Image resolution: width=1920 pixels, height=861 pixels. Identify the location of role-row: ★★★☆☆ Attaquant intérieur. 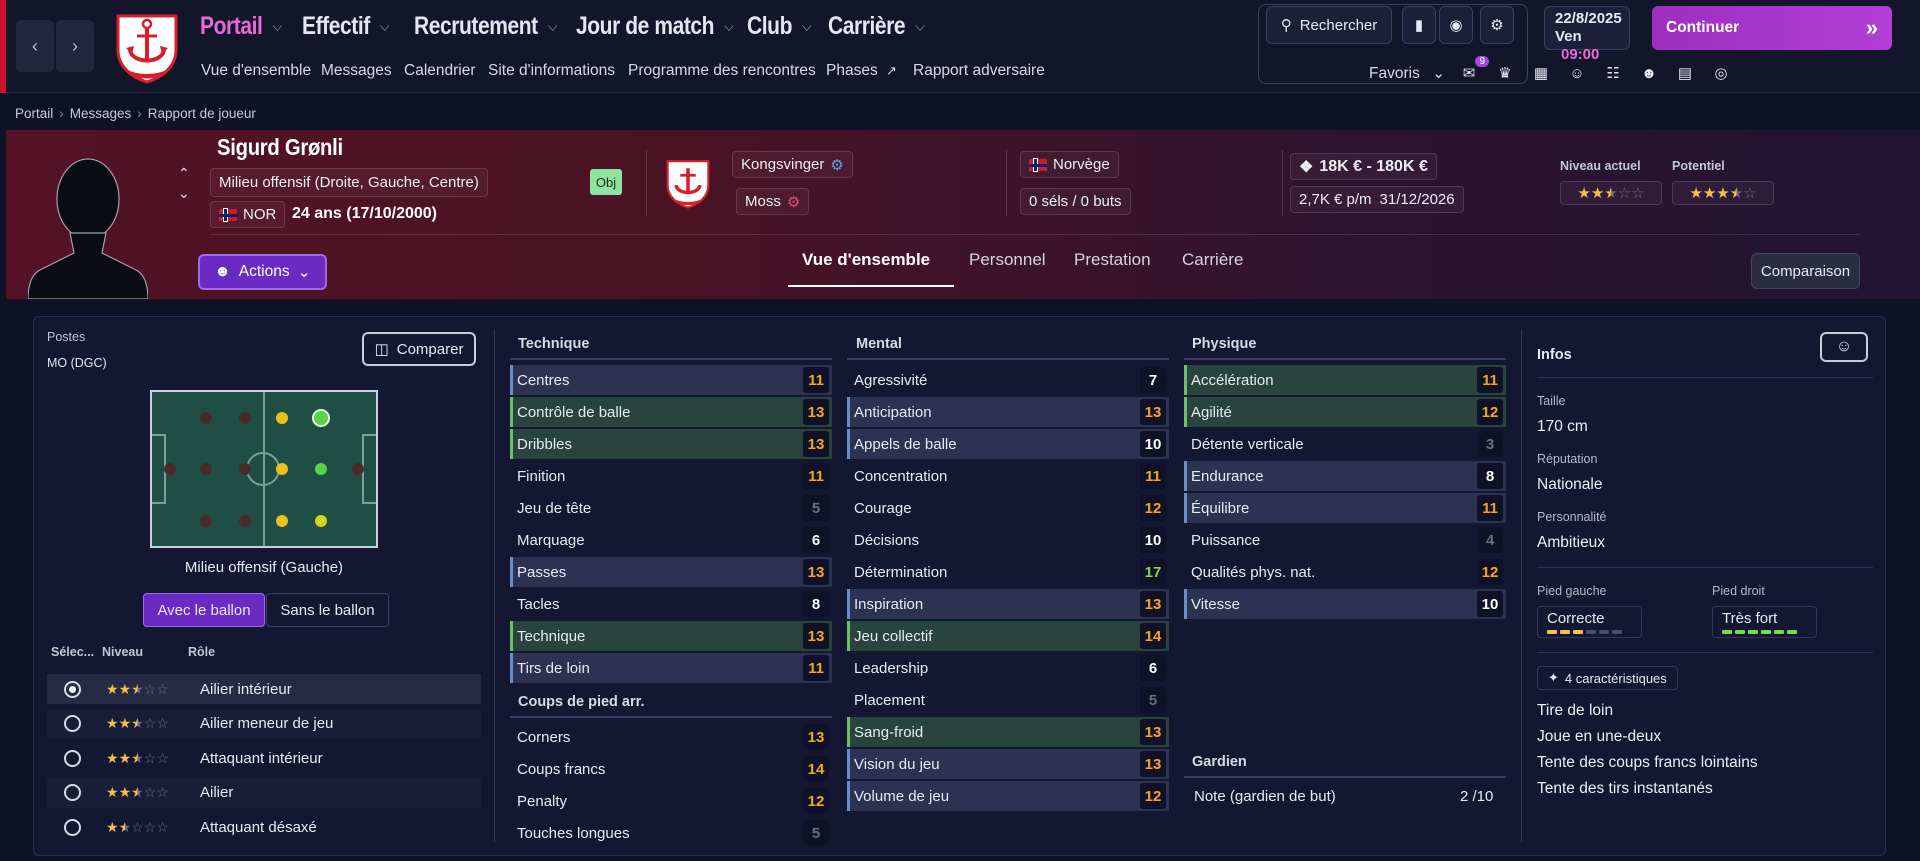
(264, 758).